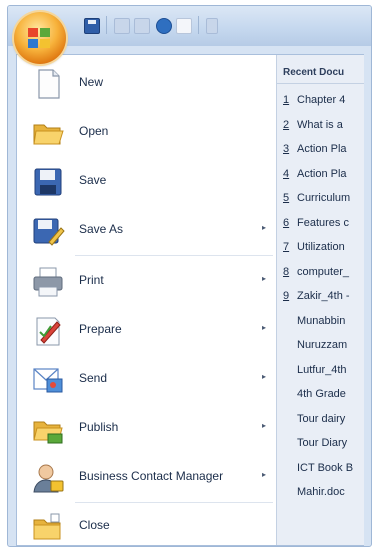 The width and height of the screenshot is (374, 548). What do you see at coordinates (146, 330) in the screenshot?
I see `menu-item-prepare: Prepare ▸` at bounding box center [146, 330].